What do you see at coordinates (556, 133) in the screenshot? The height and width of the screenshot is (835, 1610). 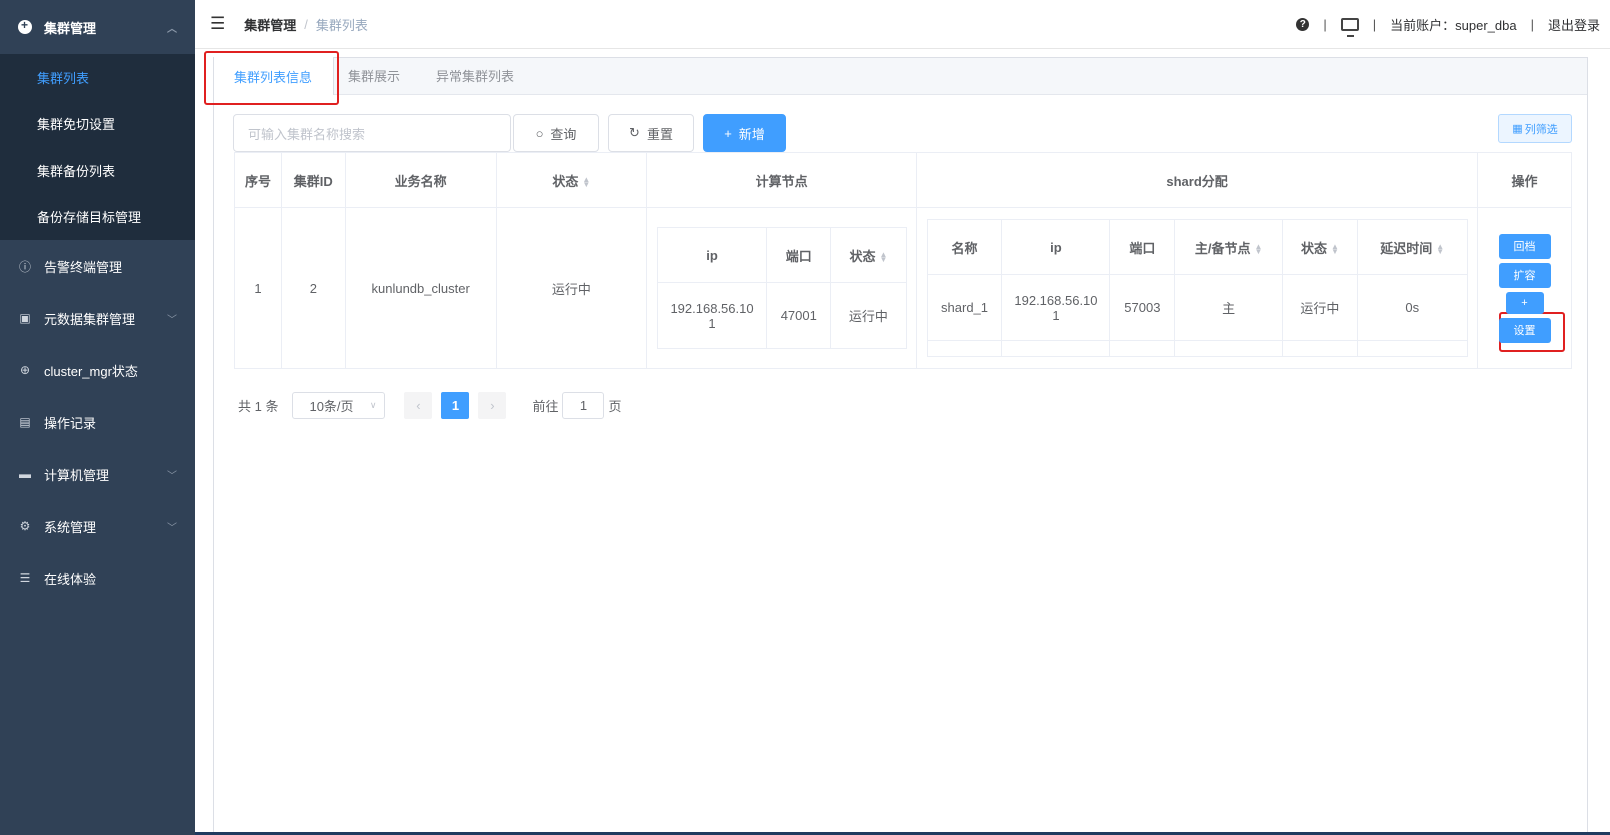 I see `query-button: ○ 查询` at bounding box center [556, 133].